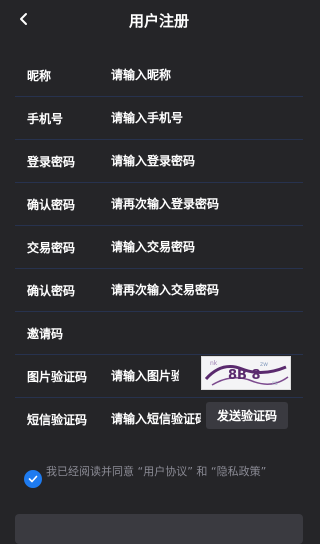  I want to click on page-title: 用户注册, so click(158, 21).